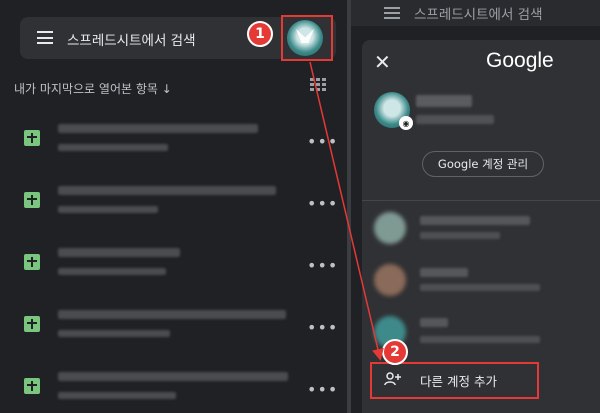 The height and width of the screenshot is (413, 600). I want to click on sort-label: 내가 마지막으로 열어본 항목 ↓, so click(93, 88).